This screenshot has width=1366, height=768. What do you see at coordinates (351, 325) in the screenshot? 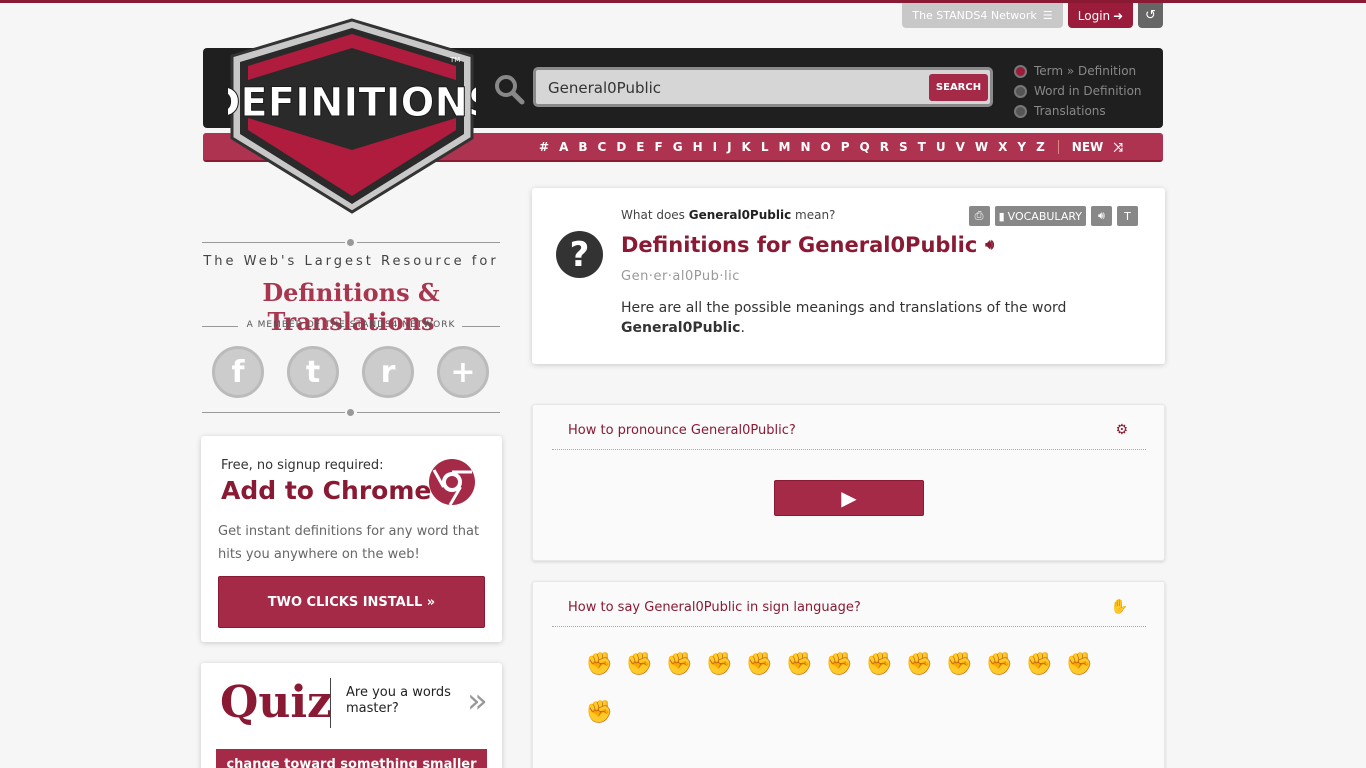
I see `network-membership: A MEMBER OF THE STANDS4 NETWORK` at bounding box center [351, 325].